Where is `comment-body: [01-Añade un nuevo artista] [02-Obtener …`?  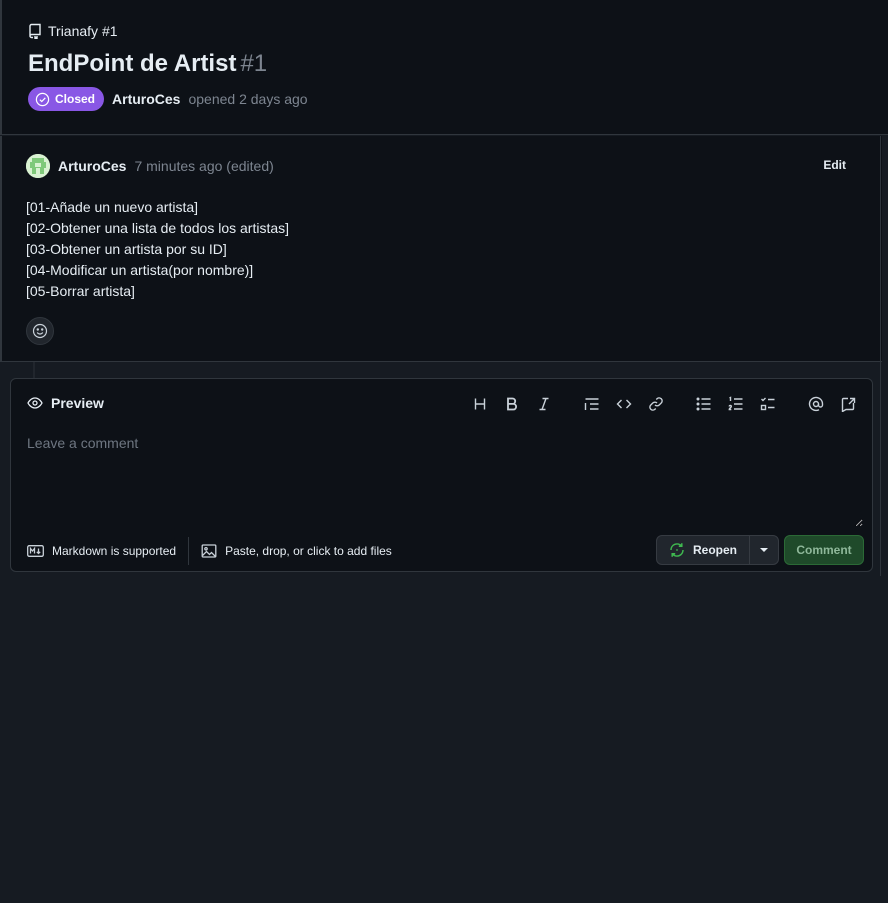 comment-body: [01-Añade un nuevo artista] [02-Obtener … is located at coordinates (157, 249).